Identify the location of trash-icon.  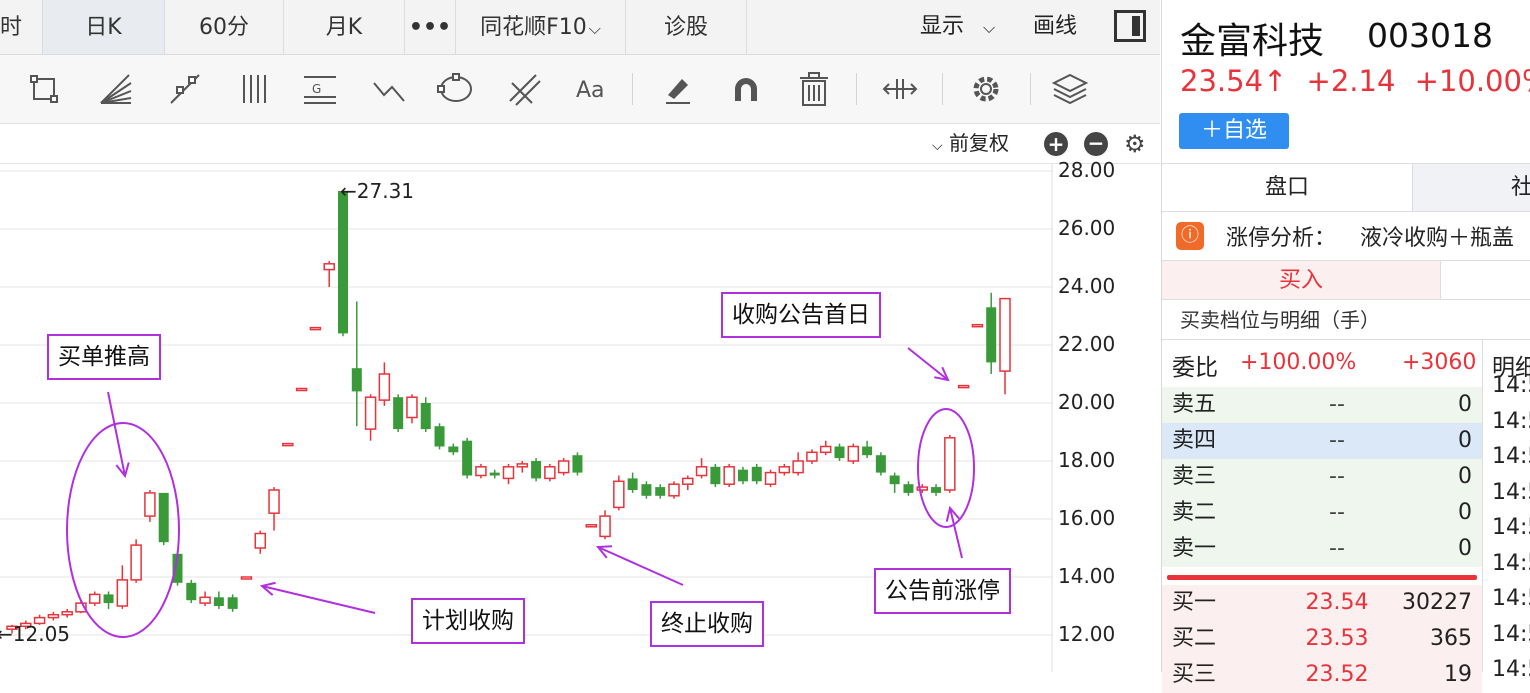
(814, 89).